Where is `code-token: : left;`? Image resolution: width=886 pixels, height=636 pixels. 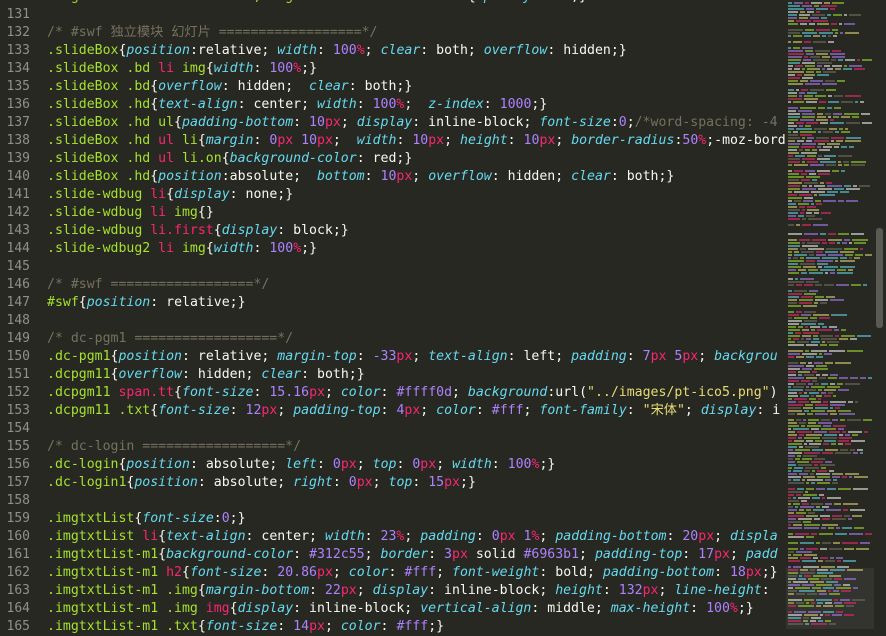 code-token: : left; is located at coordinates (539, 356).